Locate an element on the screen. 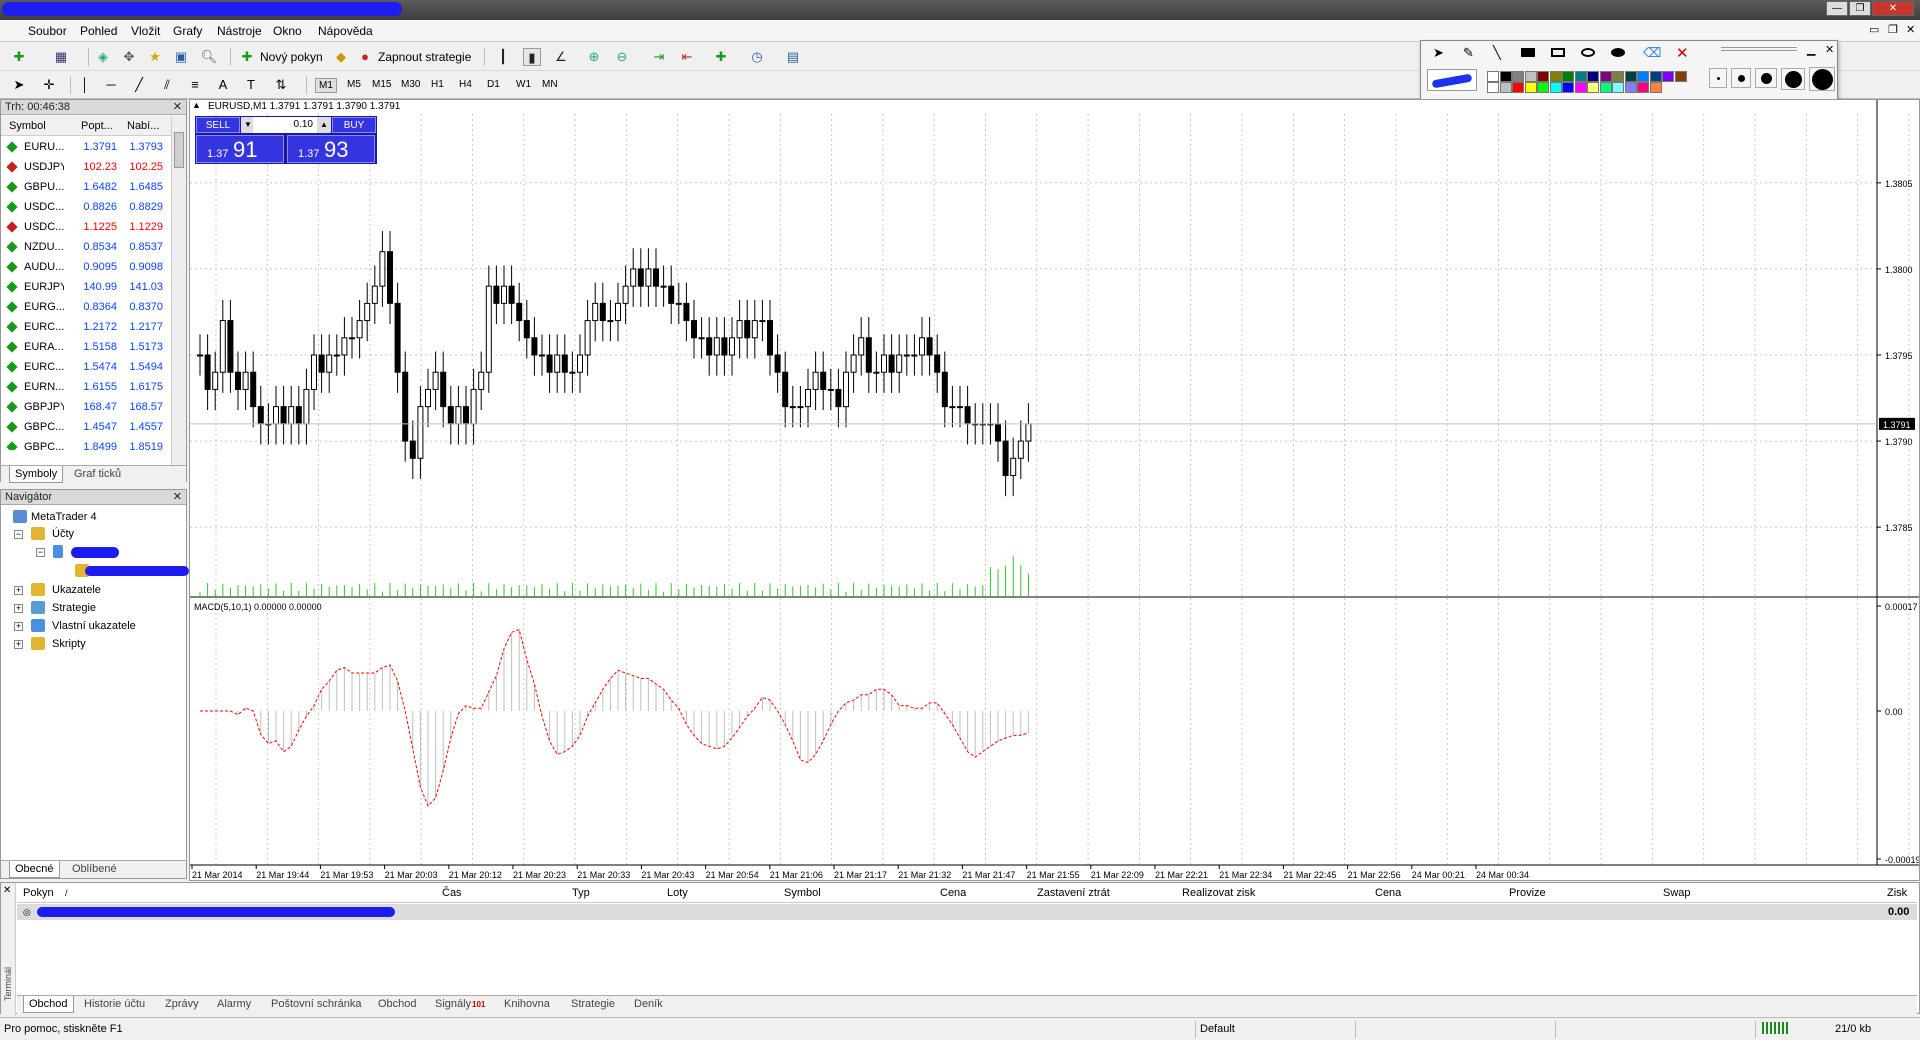 The height and width of the screenshot is (1040, 1920). horizontal-line-icon: ─ is located at coordinates (111, 85).